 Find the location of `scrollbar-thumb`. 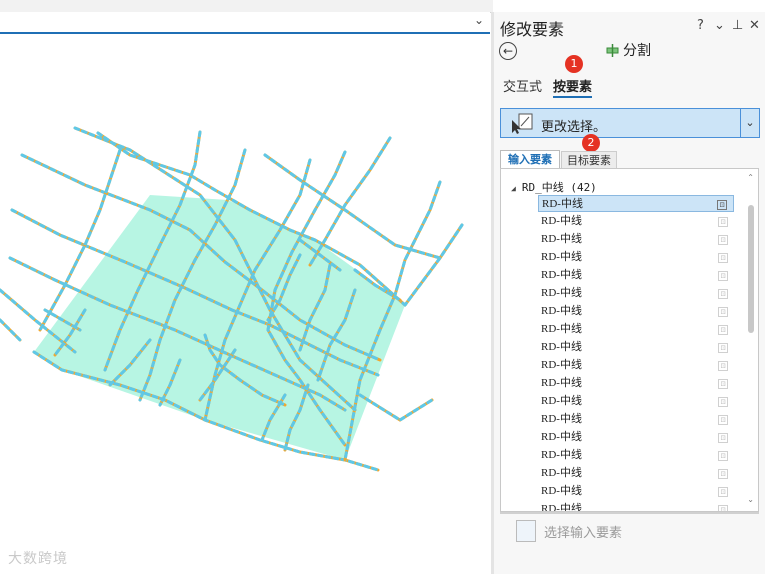

scrollbar-thumb is located at coordinates (751, 269).